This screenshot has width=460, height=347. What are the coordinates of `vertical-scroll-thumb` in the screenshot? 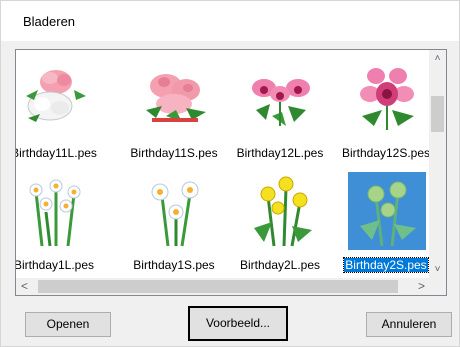 It's located at (437, 114).